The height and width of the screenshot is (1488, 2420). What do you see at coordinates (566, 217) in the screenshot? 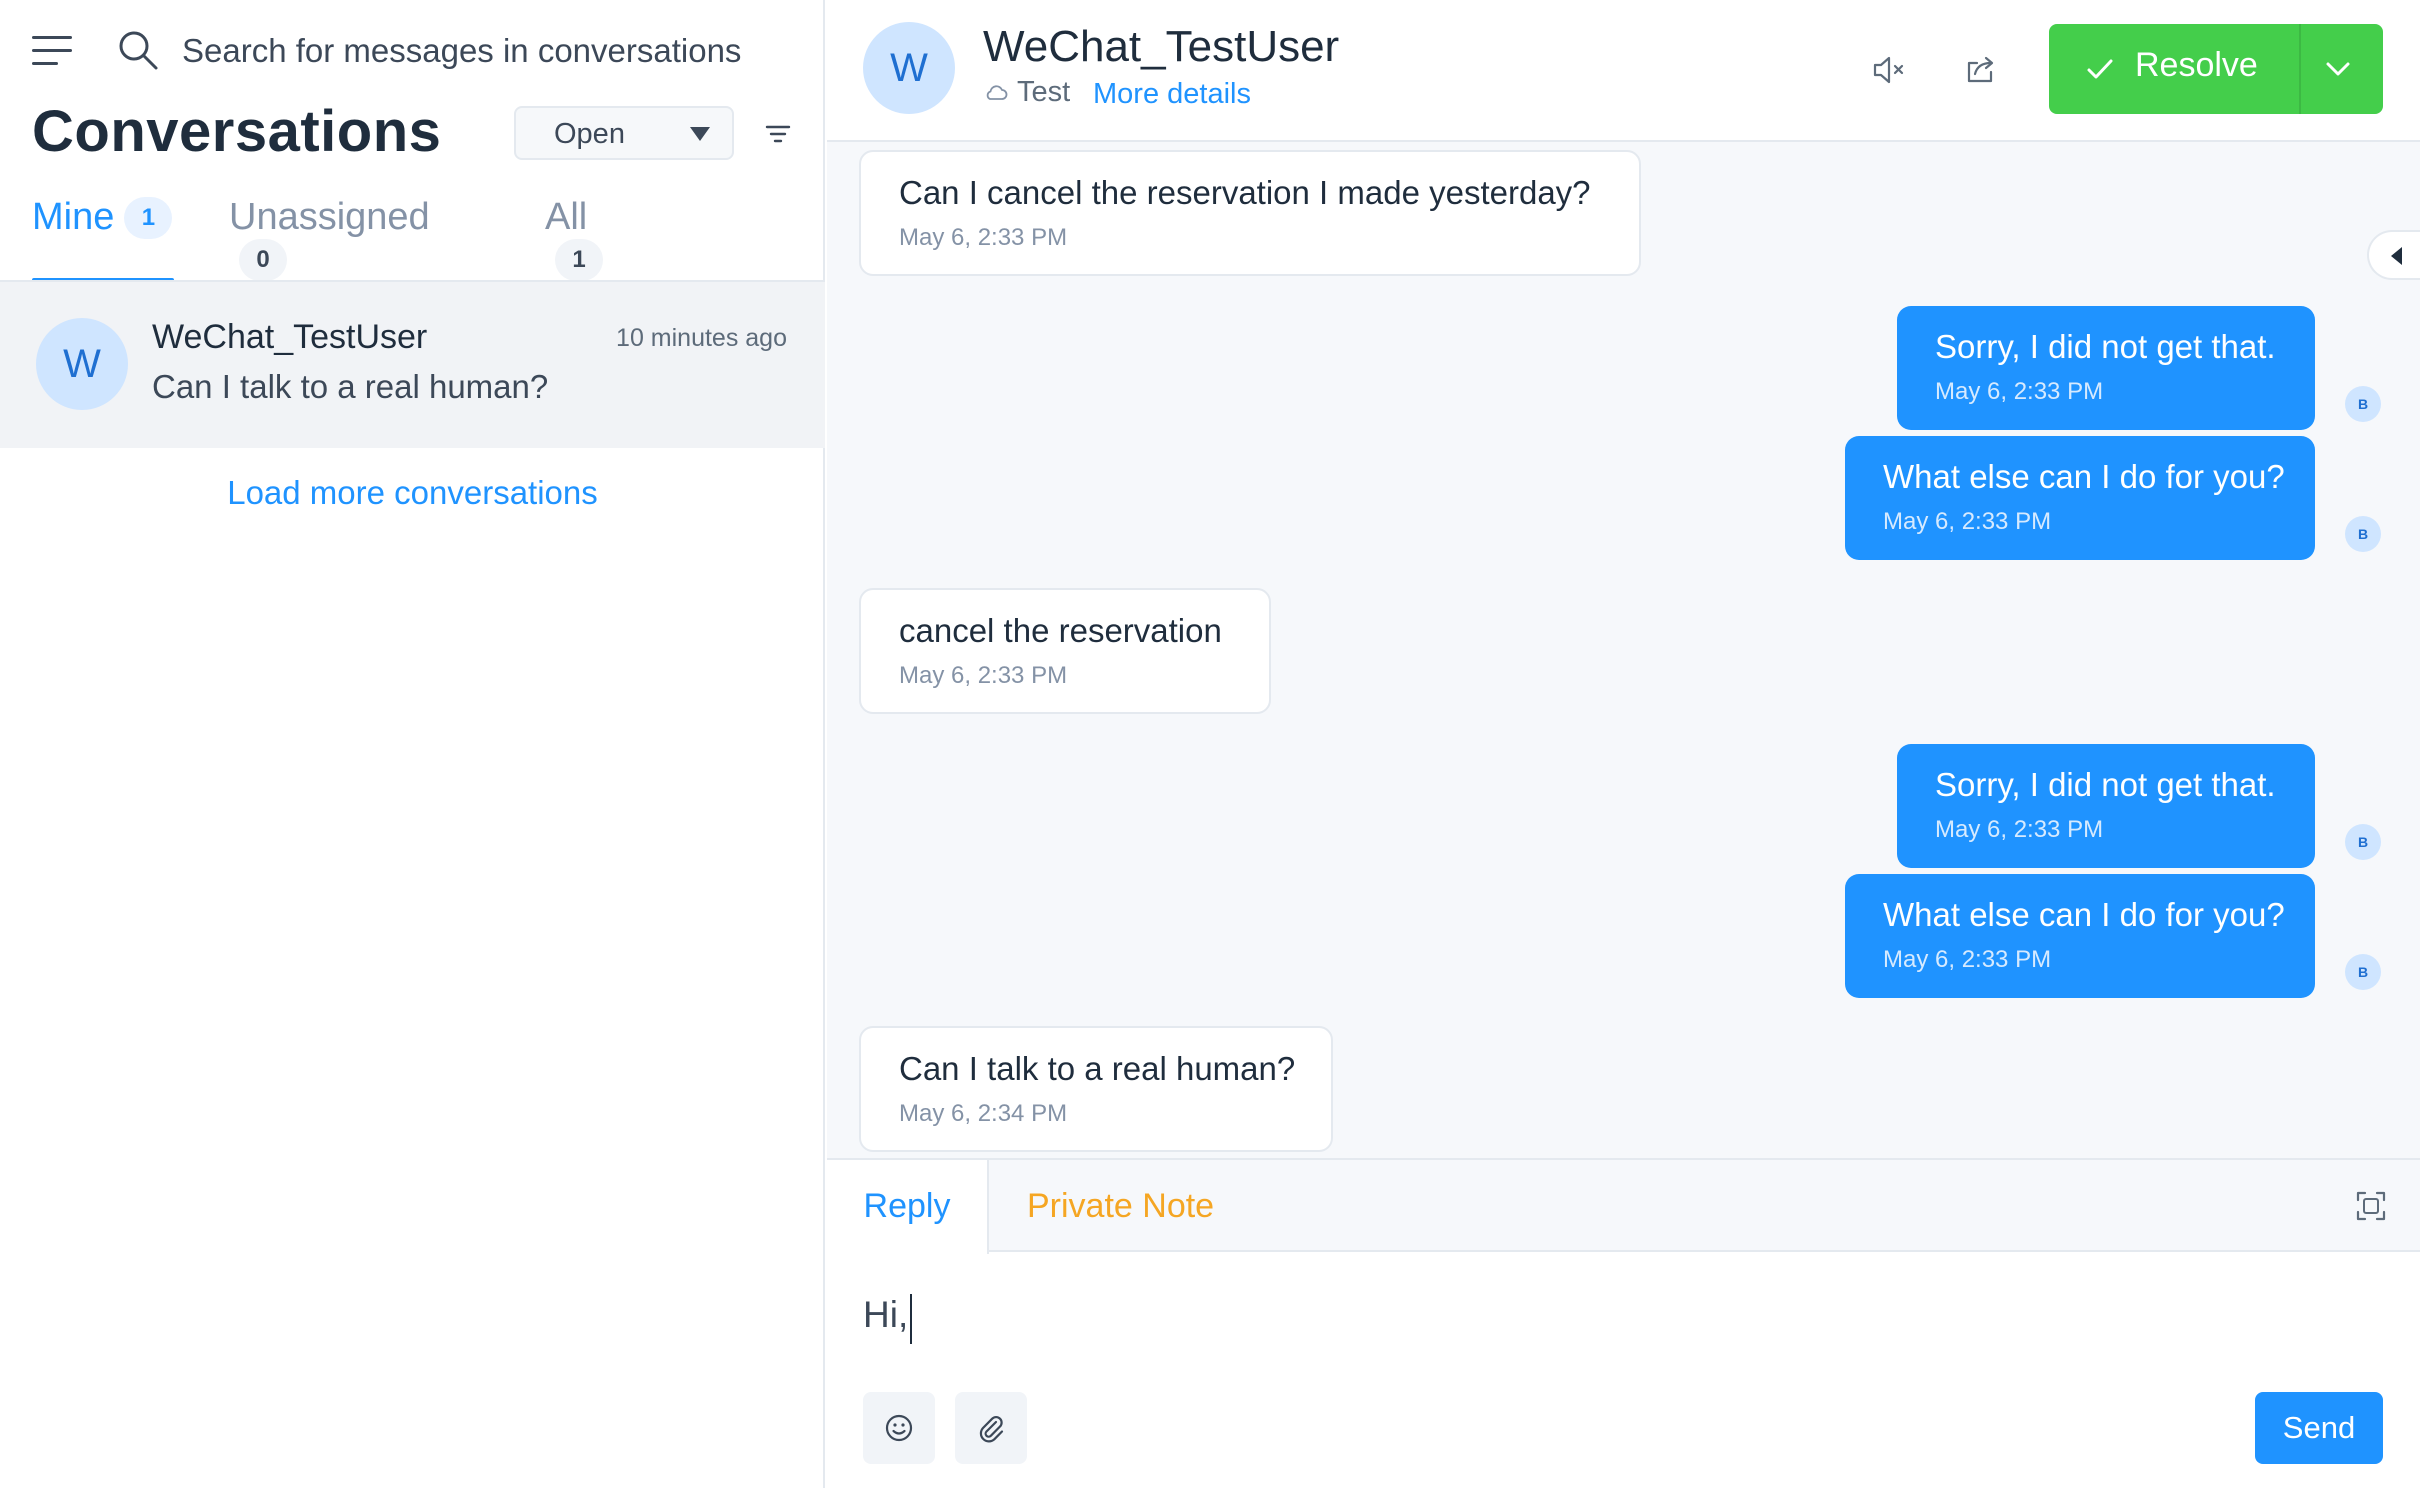
I see `tab-all-label: All` at bounding box center [566, 217].